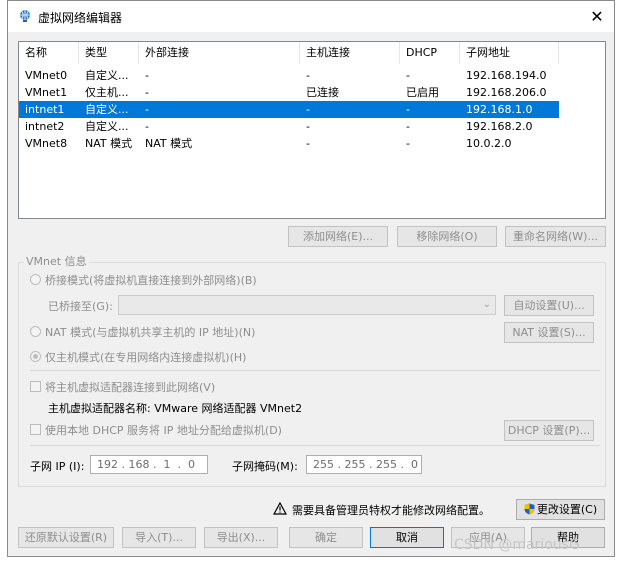 Image resolution: width=623 pixels, height=564 pixels. Describe the element at coordinates (80, 306) in the screenshot. I see `bridged-to-label: 已桥接至(G):` at that location.